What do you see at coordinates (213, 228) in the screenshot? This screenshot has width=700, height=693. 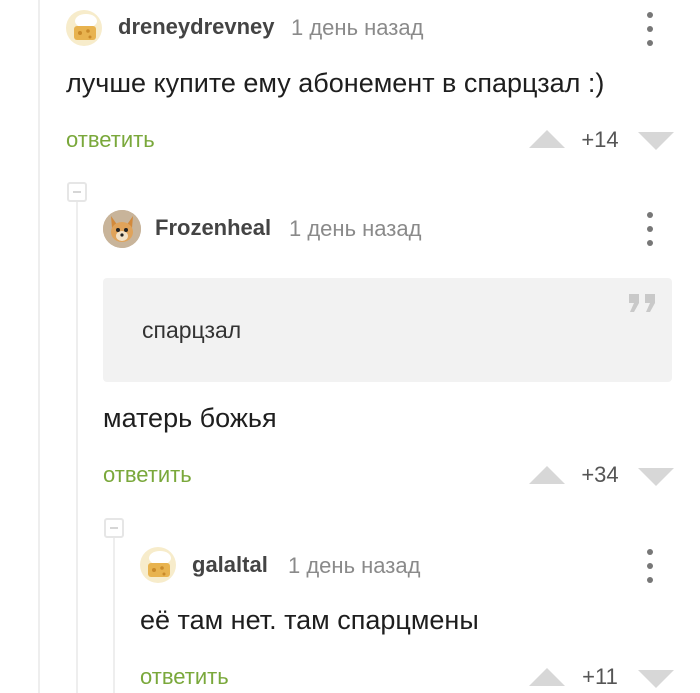 I see `comment-author: Frozenheal` at bounding box center [213, 228].